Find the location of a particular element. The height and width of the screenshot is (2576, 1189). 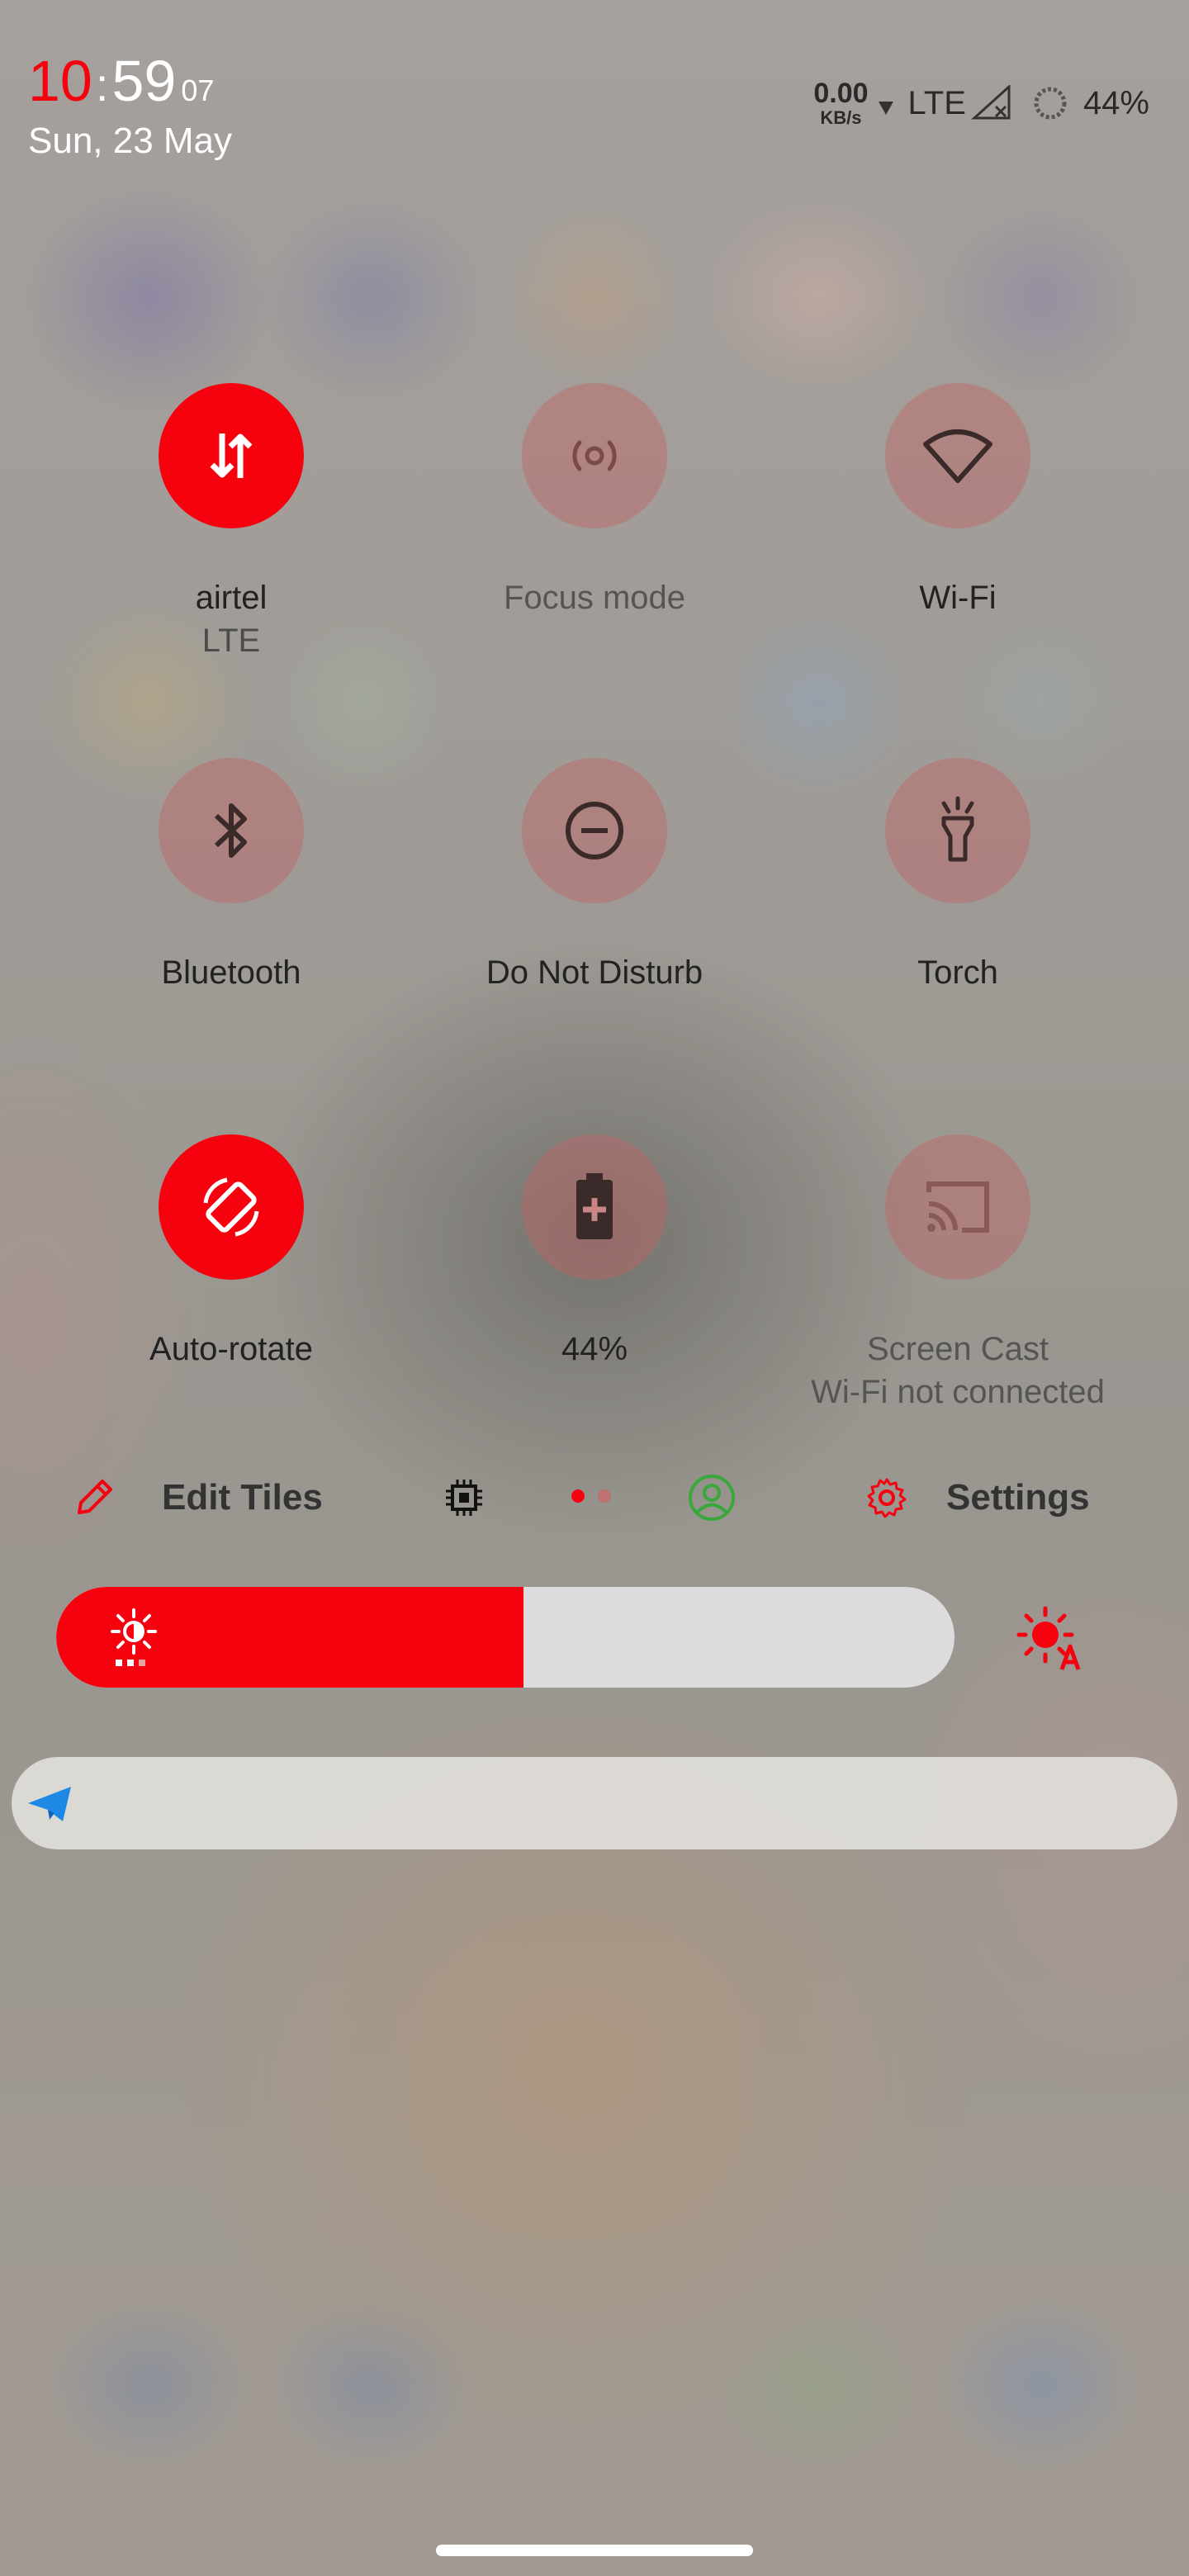

battery-saver-icon is located at coordinates (594, 1206).